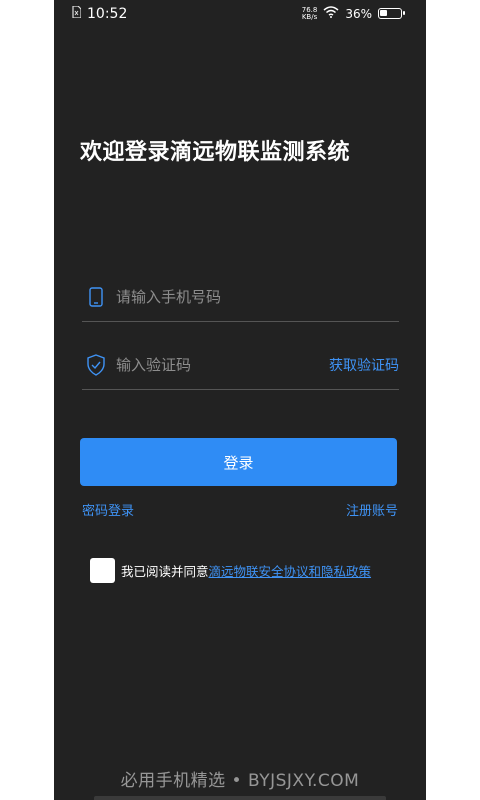 The width and height of the screenshot is (480, 800). Describe the element at coordinates (96, 365) in the screenshot. I see `shield-check-icon` at that location.